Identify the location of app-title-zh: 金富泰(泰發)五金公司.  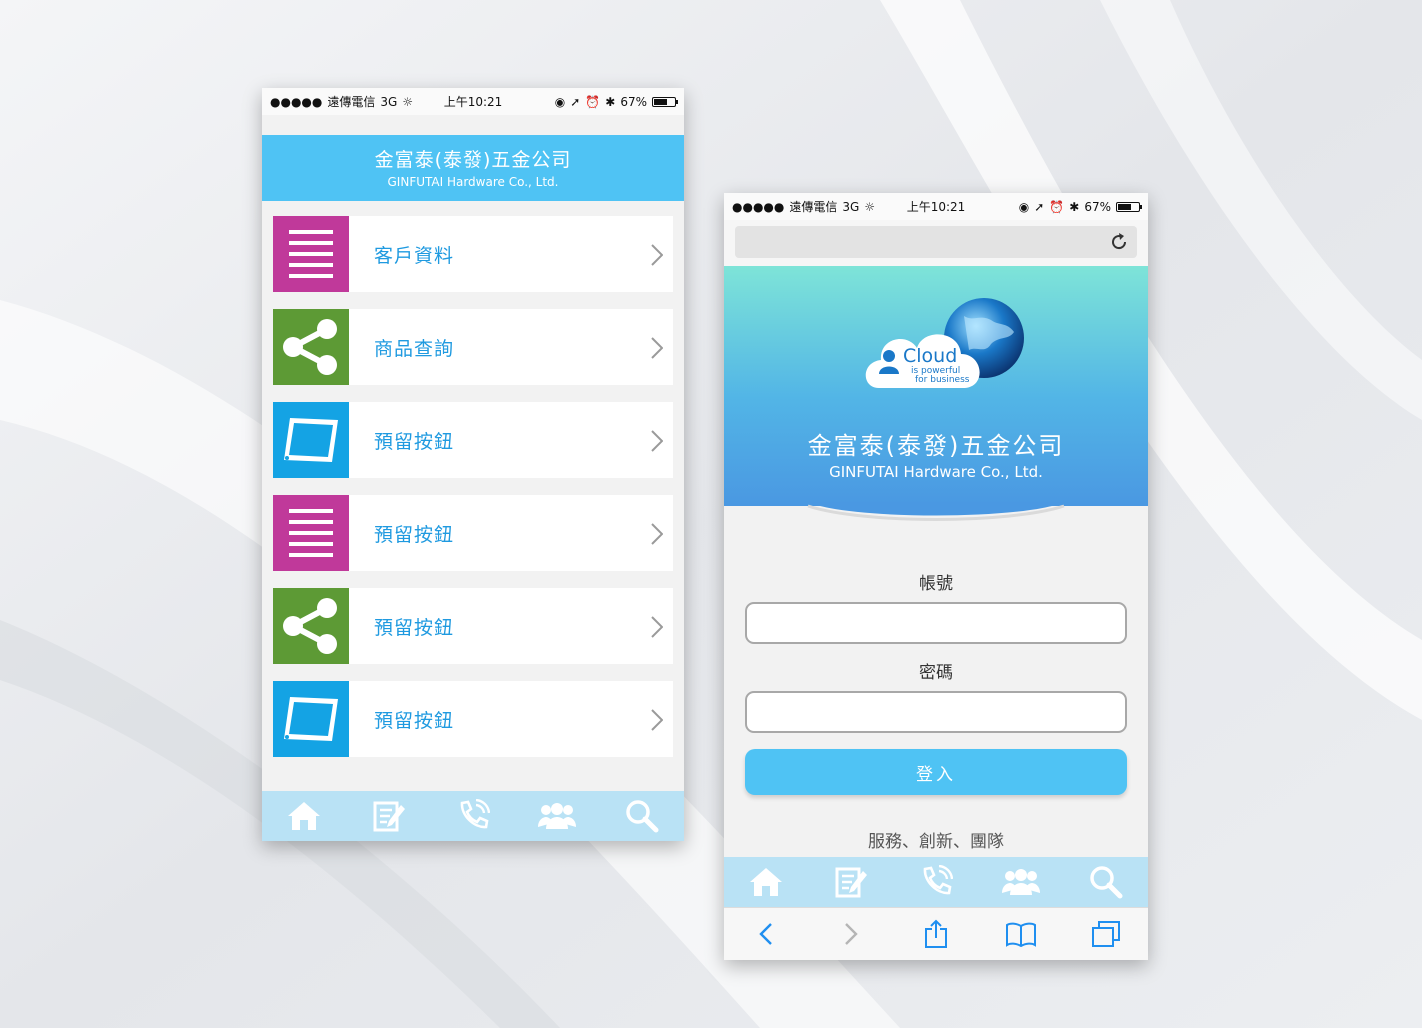
(473, 160).